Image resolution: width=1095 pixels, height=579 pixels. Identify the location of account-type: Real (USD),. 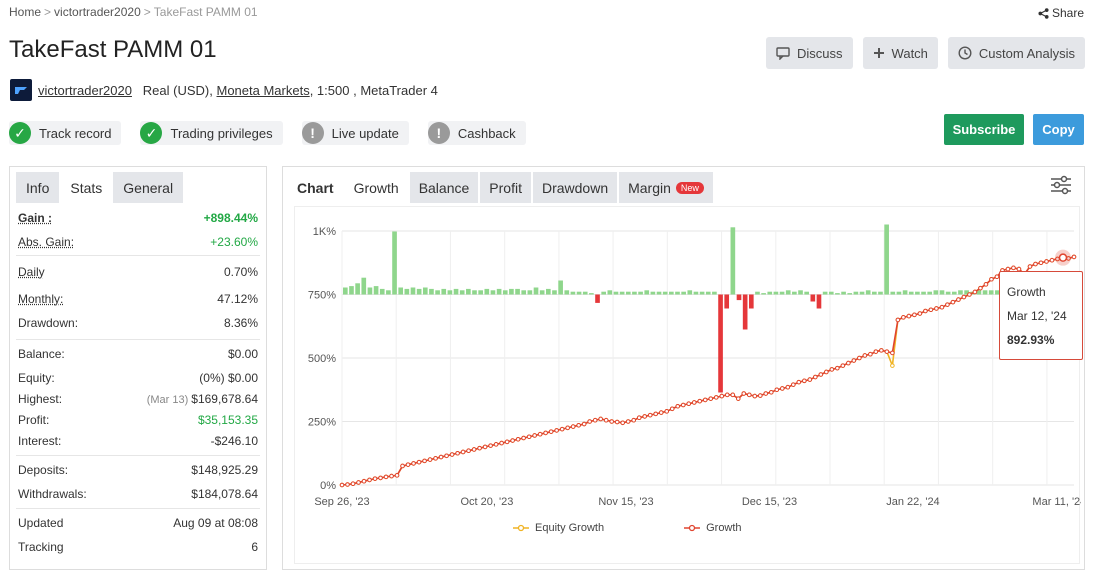
(177, 90).